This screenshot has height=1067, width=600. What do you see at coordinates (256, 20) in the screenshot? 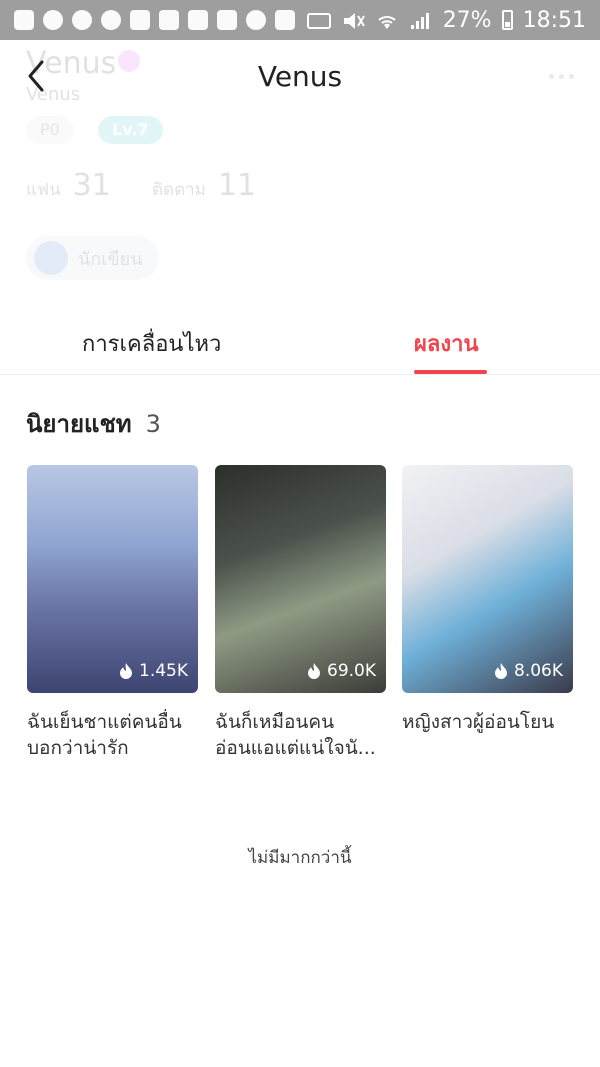
I see `app-icon` at bounding box center [256, 20].